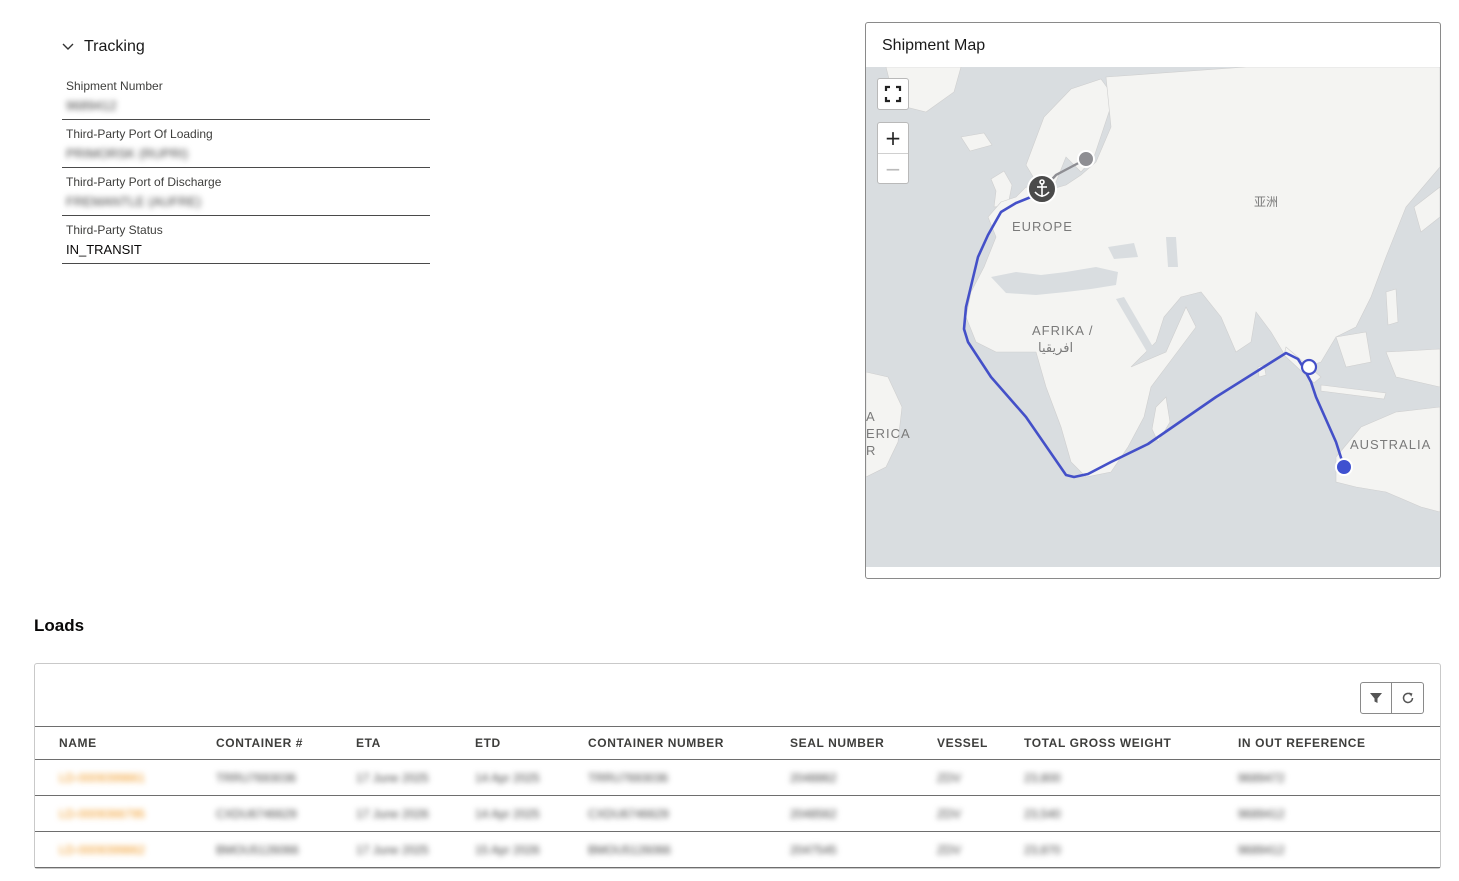 This screenshot has width=1459, height=881. Describe the element at coordinates (813, 849) in the screenshot. I see `cell-seal-number: 2047545` at that location.